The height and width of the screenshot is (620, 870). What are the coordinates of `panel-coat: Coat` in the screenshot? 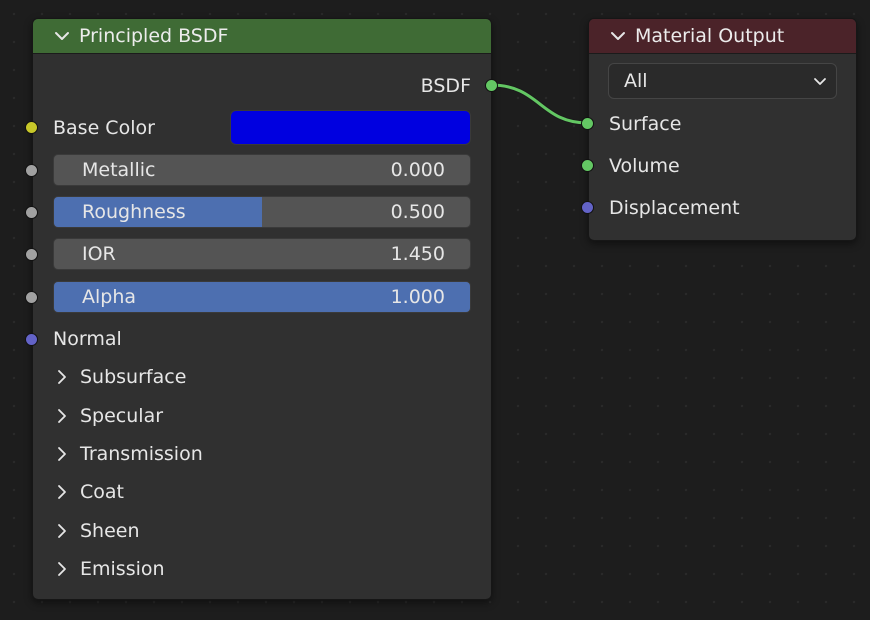 It's located at (88, 492).